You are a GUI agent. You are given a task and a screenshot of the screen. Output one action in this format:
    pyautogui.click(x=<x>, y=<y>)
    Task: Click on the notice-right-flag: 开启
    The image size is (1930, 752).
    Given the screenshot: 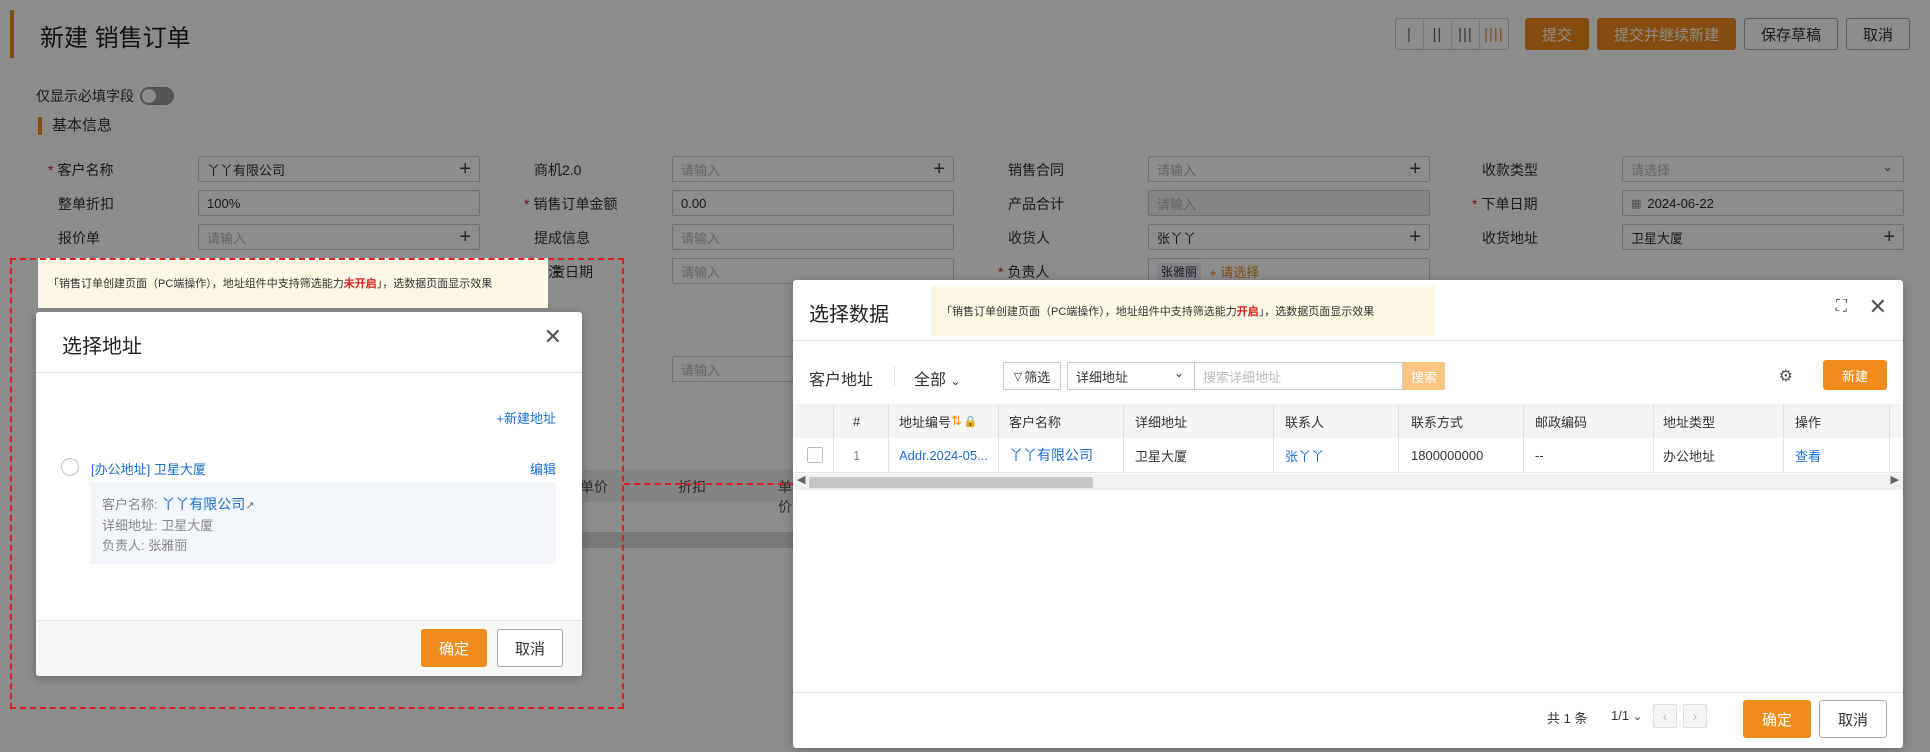 What is the action you would take?
    pyautogui.click(x=1247, y=312)
    